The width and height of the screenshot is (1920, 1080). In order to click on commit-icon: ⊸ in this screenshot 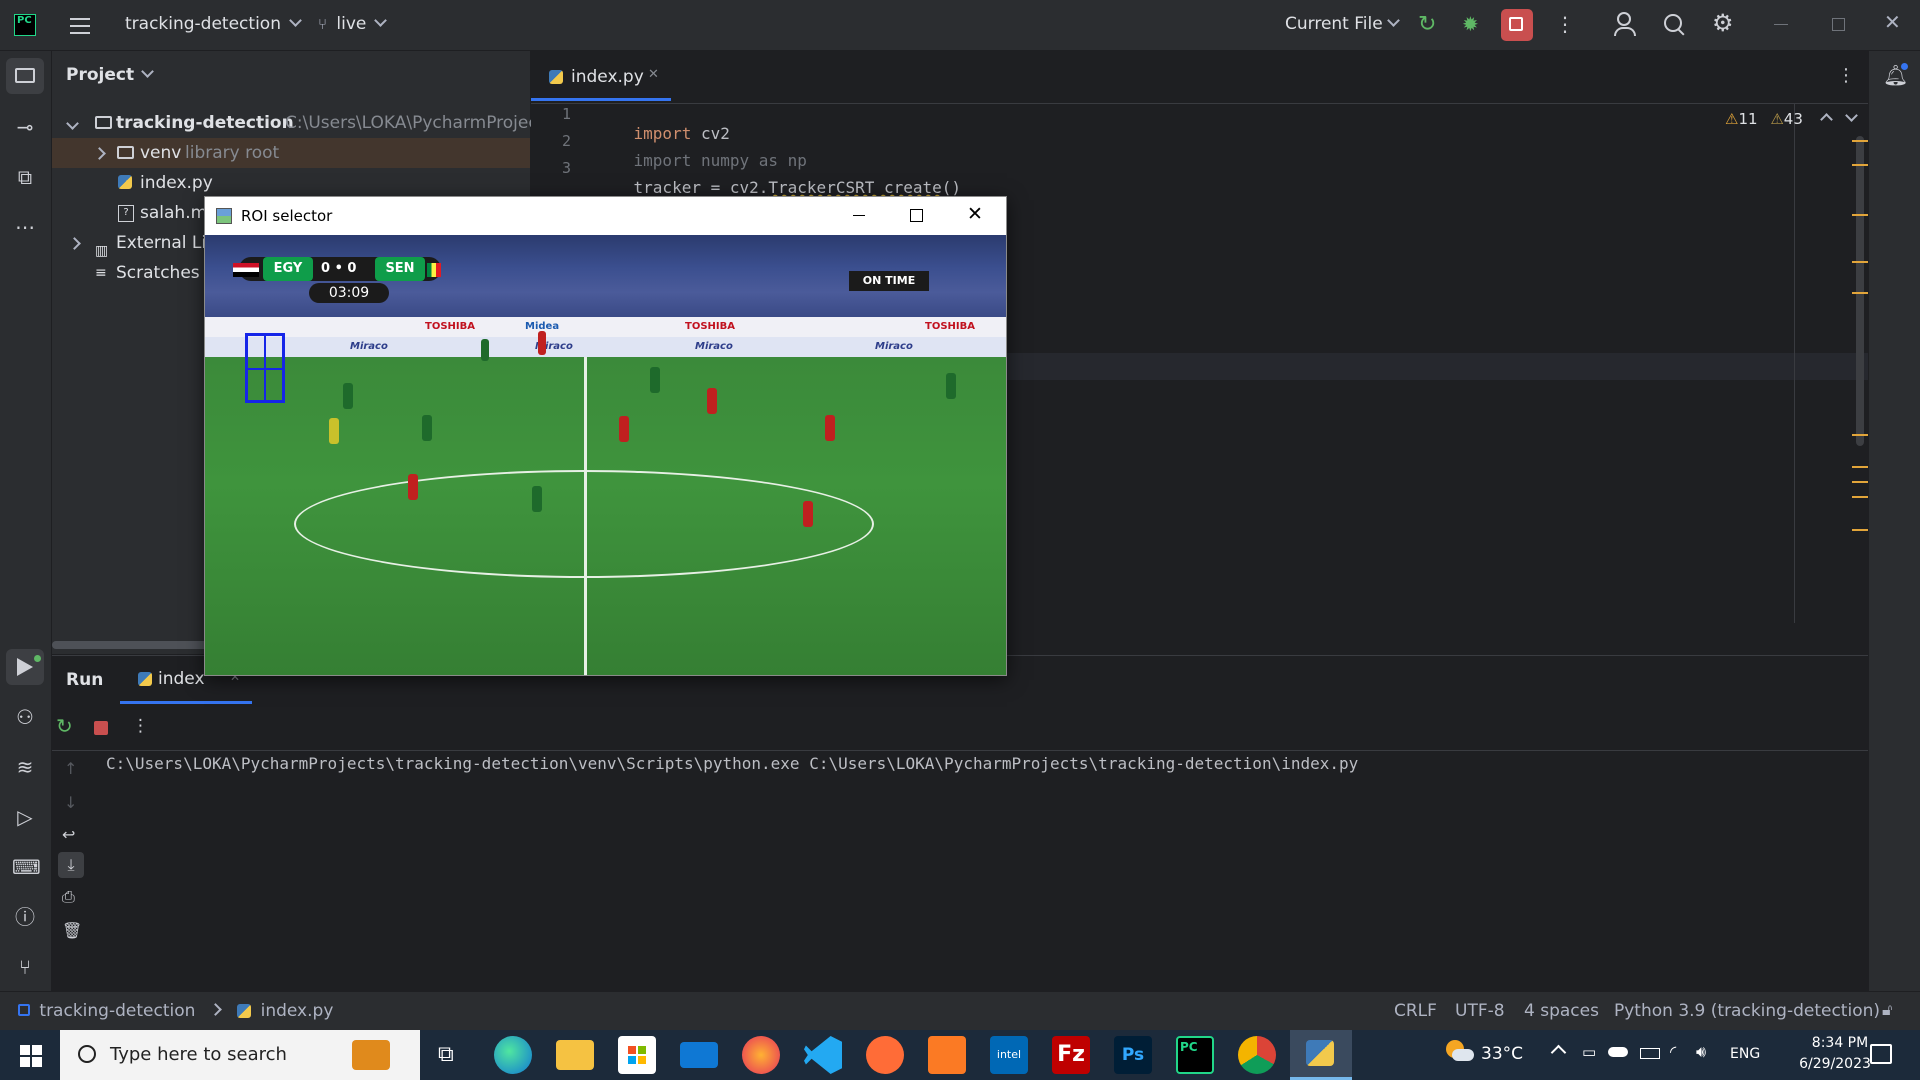, I will do `click(25, 127)`.